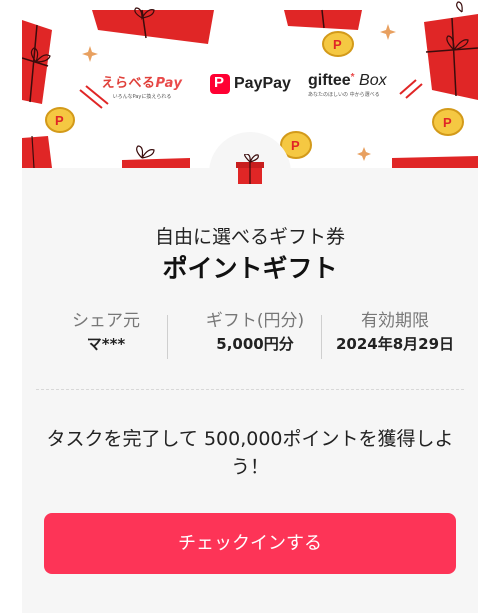 The image size is (500, 613). I want to click on present-top-center-icon, so click(153, 25).